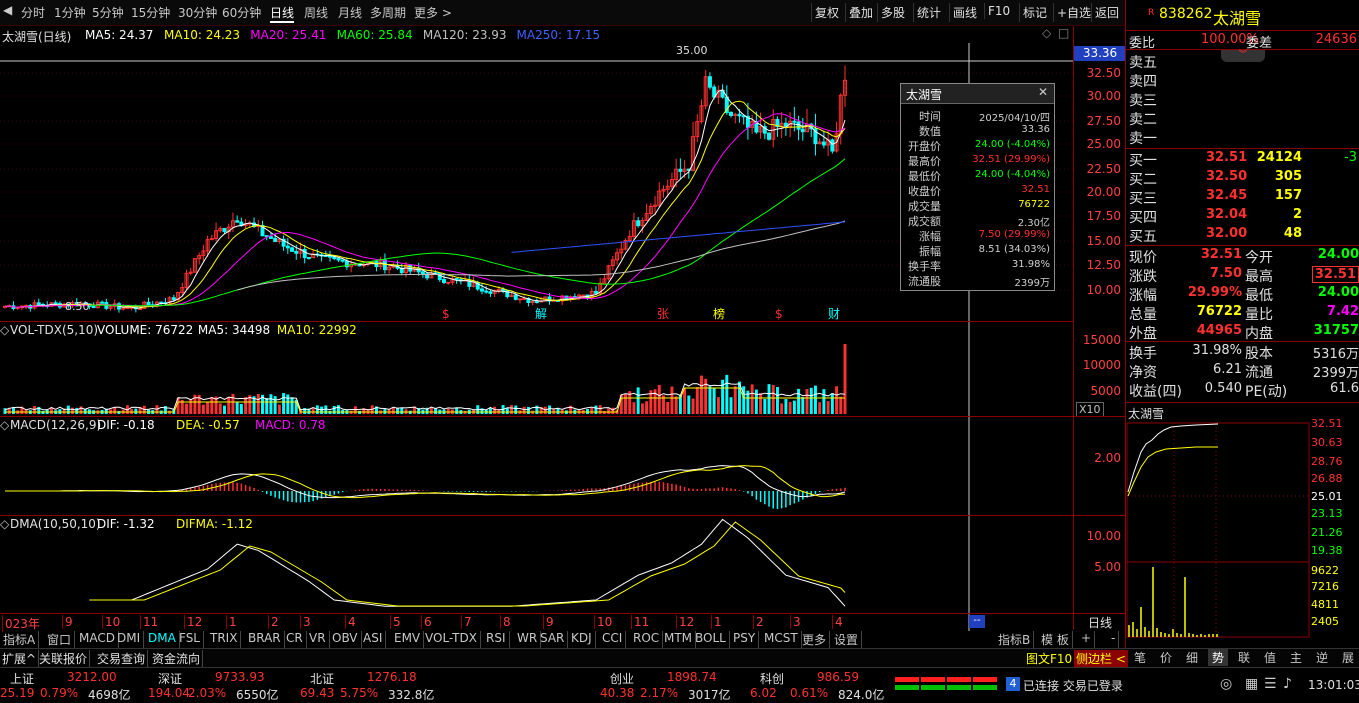 The image size is (1359, 703). I want to click on sub-tab-2: 交易查询, so click(122, 658).